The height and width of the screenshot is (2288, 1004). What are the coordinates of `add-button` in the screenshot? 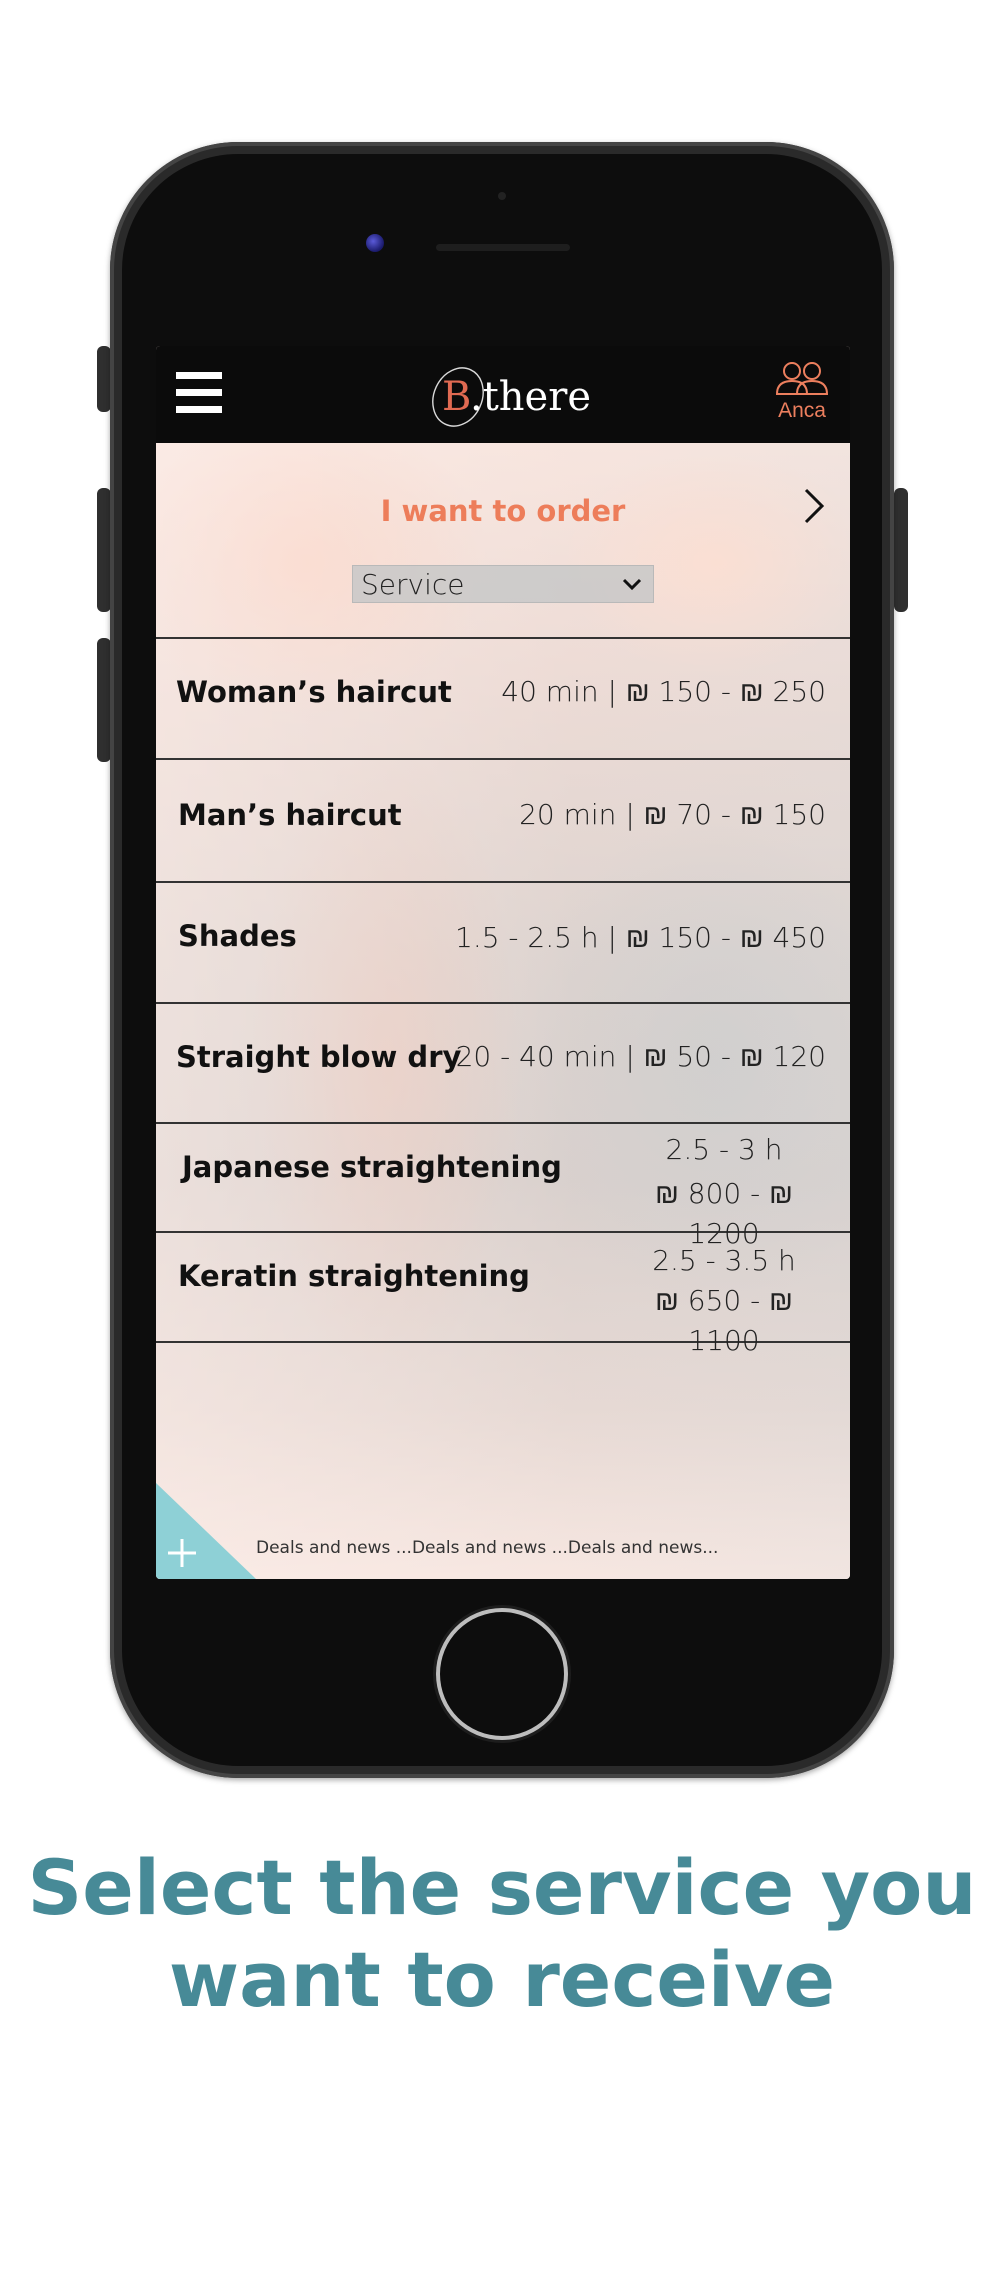 It's located at (206, 1531).